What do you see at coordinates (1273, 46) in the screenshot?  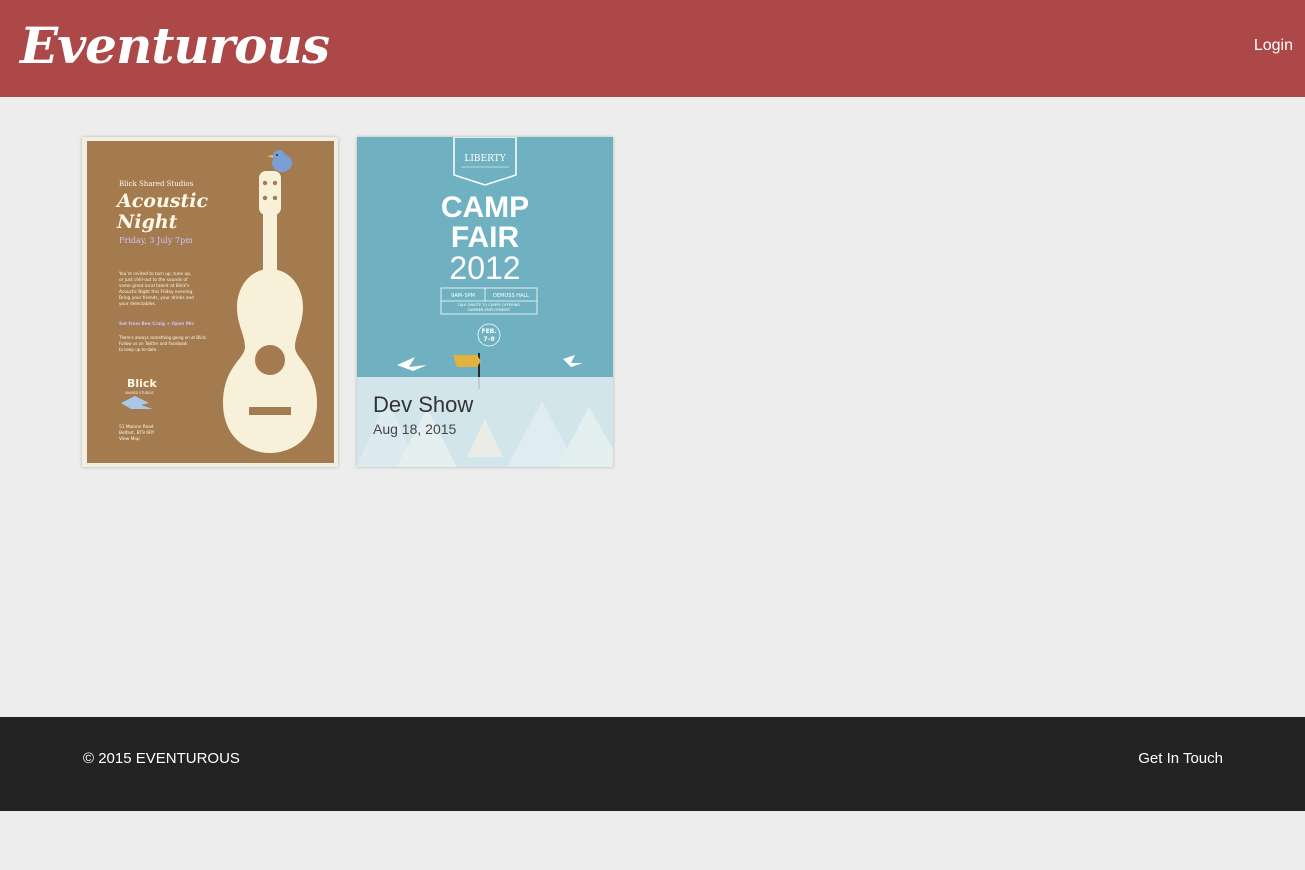 I see `login-link: Login` at bounding box center [1273, 46].